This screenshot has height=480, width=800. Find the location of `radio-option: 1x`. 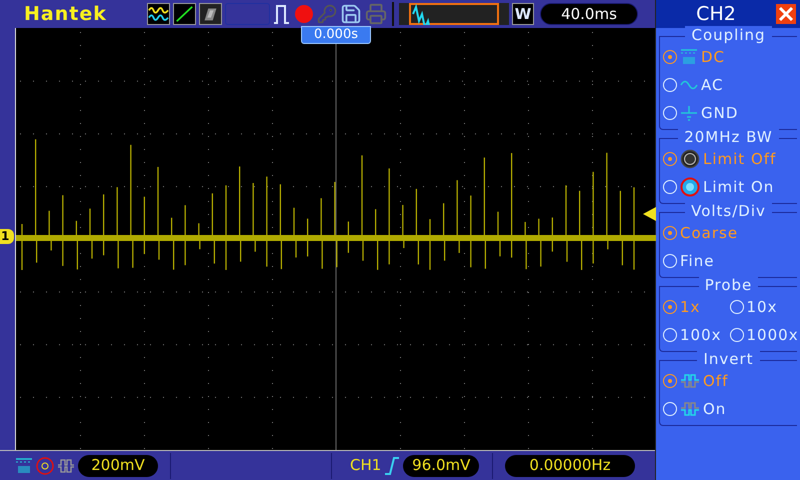

radio-option: 1x is located at coordinates (692, 307).